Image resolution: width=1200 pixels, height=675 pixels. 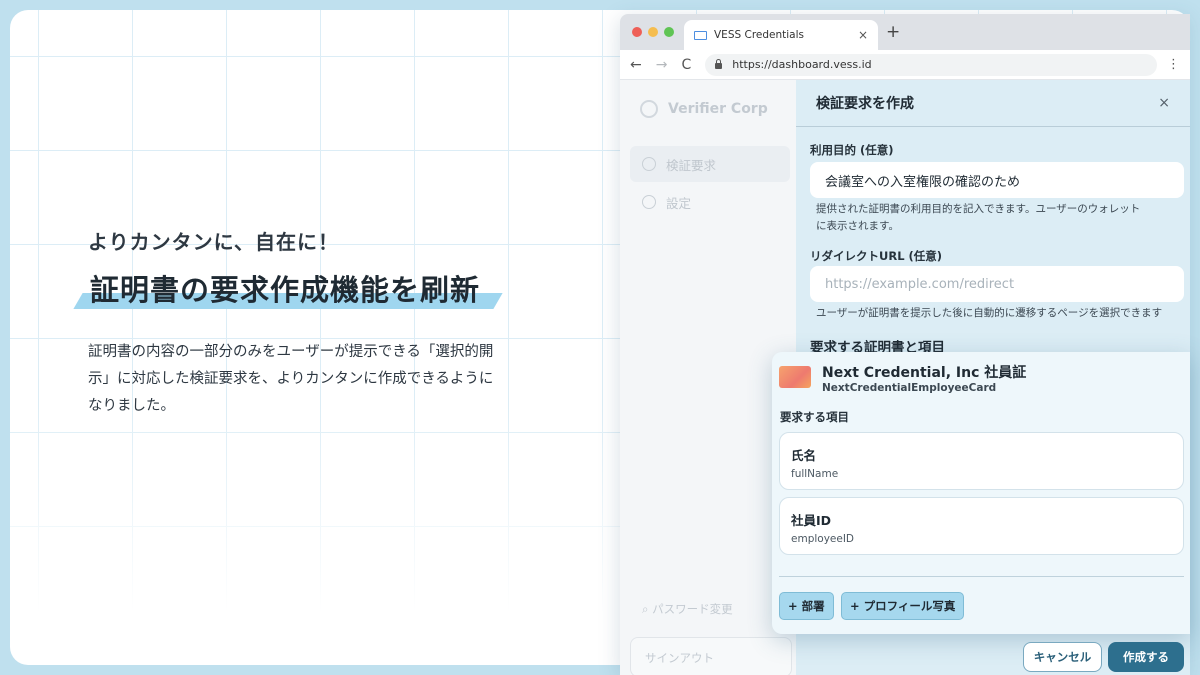 What do you see at coordinates (806, 606) in the screenshot?
I see `add-department-chip: + 部署` at bounding box center [806, 606].